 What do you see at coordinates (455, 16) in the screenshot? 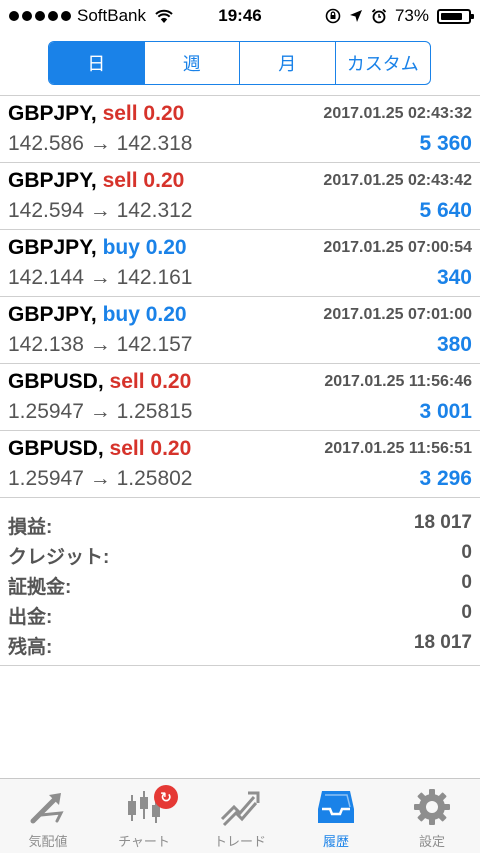
I see `battery-icon` at bounding box center [455, 16].